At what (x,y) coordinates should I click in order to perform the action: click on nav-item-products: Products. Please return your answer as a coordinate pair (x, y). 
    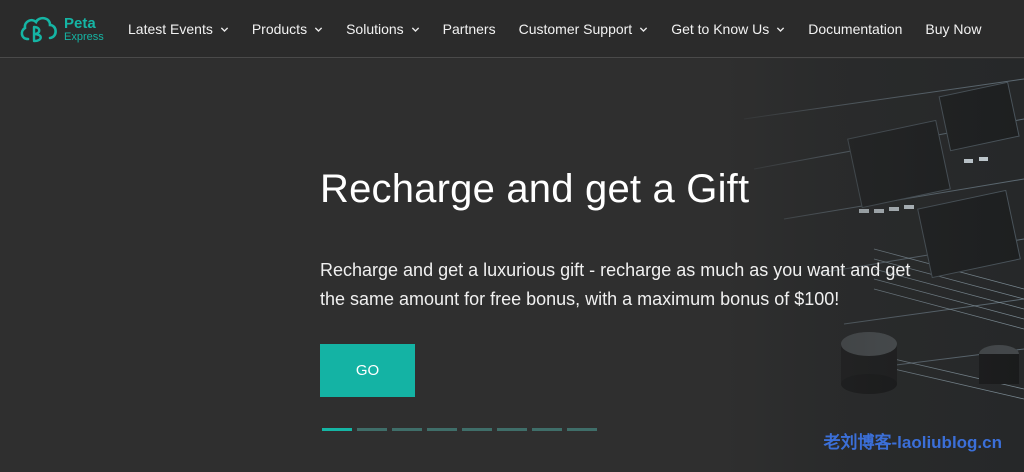
    Looking at the image, I should click on (287, 29).